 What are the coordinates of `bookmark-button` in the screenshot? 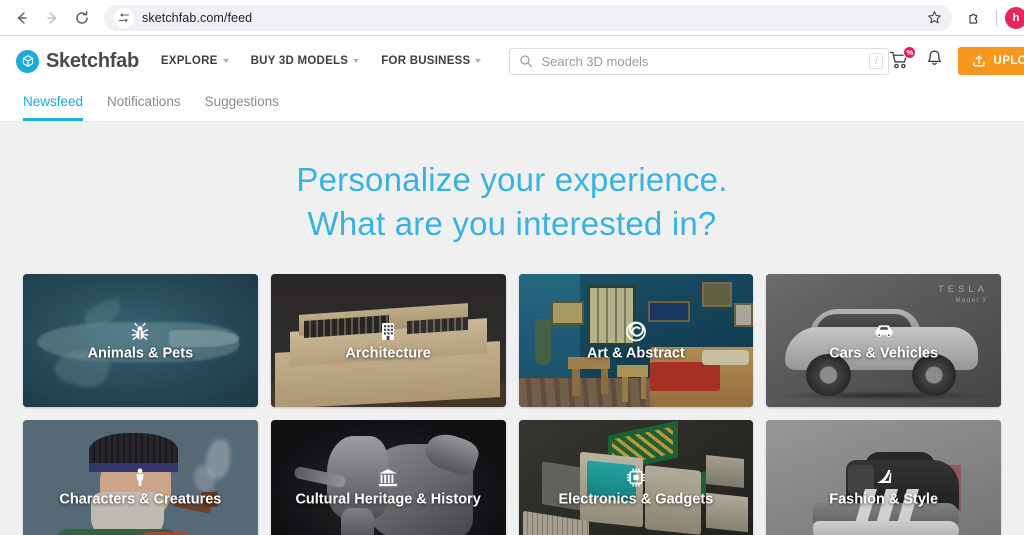 It's located at (934, 18).